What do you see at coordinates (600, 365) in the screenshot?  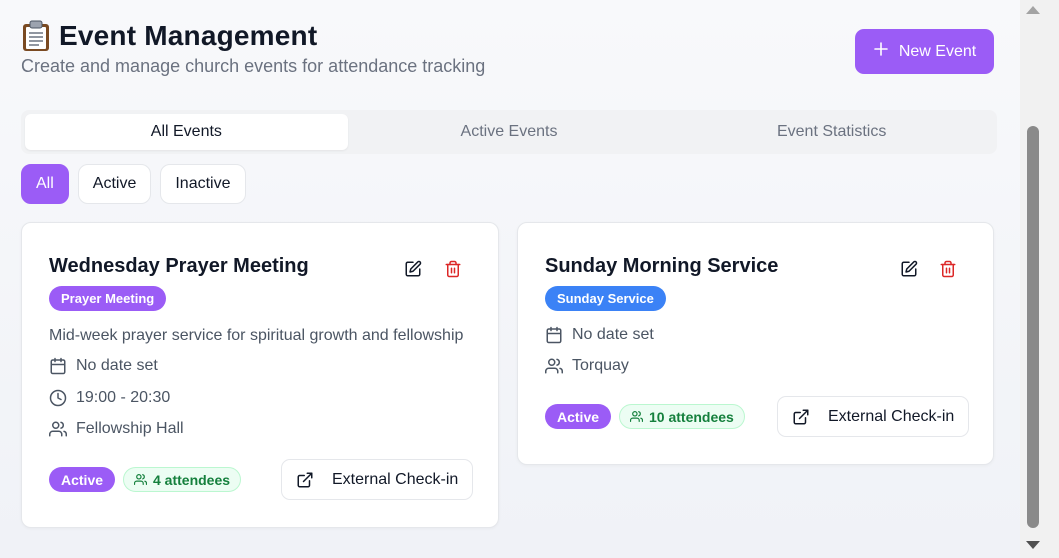 I see `event-location-text: Torquay` at bounding box center [600, 365].